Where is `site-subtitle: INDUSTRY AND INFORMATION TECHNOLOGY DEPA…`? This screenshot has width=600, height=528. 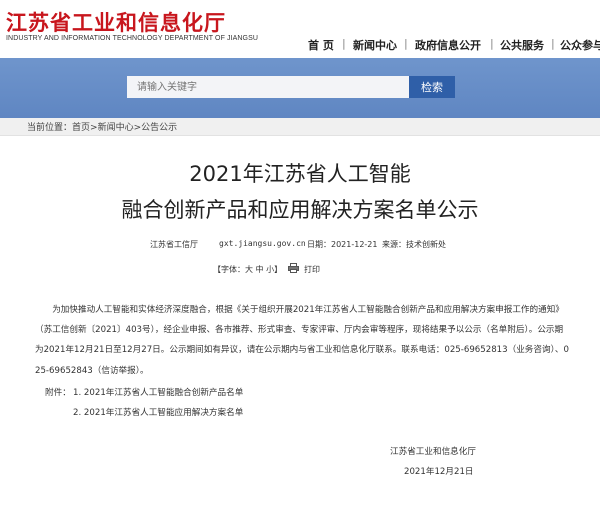
site-subtitle: INDUSTRY AND INFORMATION TECHNOLOGY DEPA… is located at coordinates (132, 38).